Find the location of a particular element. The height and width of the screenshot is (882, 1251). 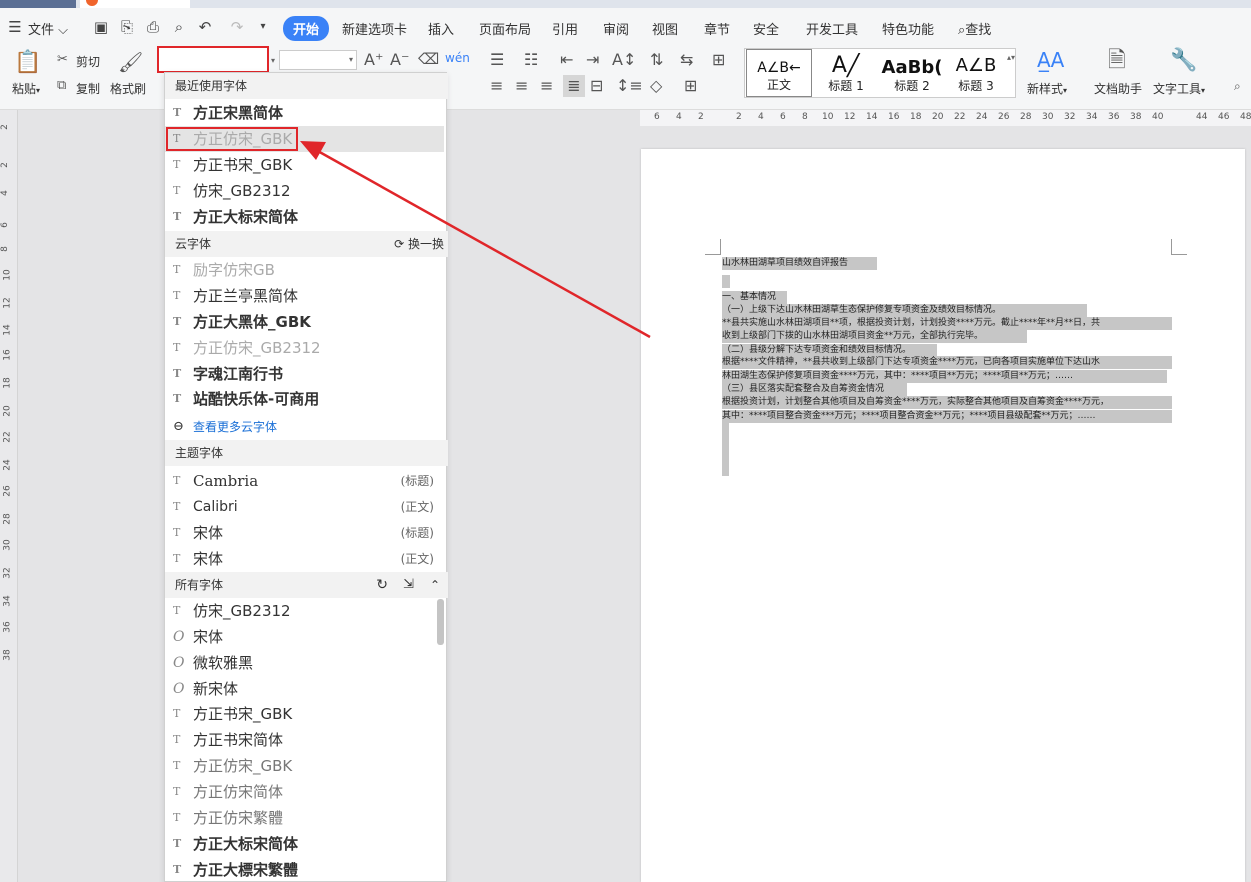

annotation-arrow is located at coordinates (475, 240).